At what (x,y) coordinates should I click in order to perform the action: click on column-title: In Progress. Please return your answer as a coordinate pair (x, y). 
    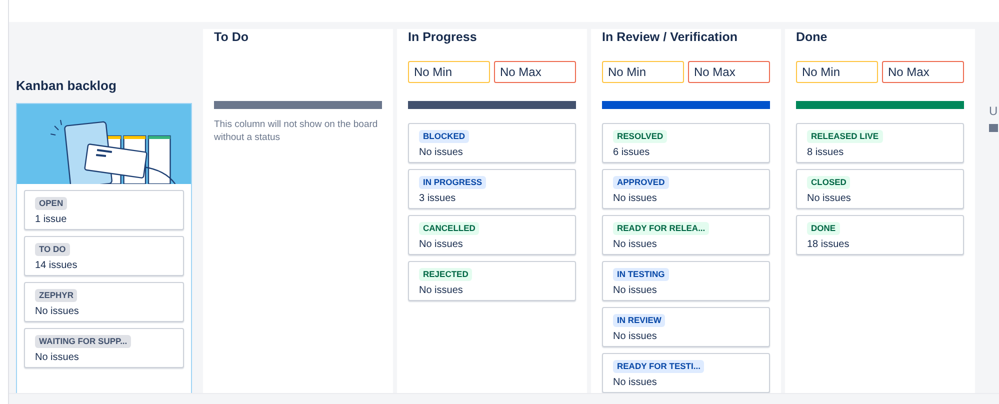
    Looking at the image, I should click on (443, 37).